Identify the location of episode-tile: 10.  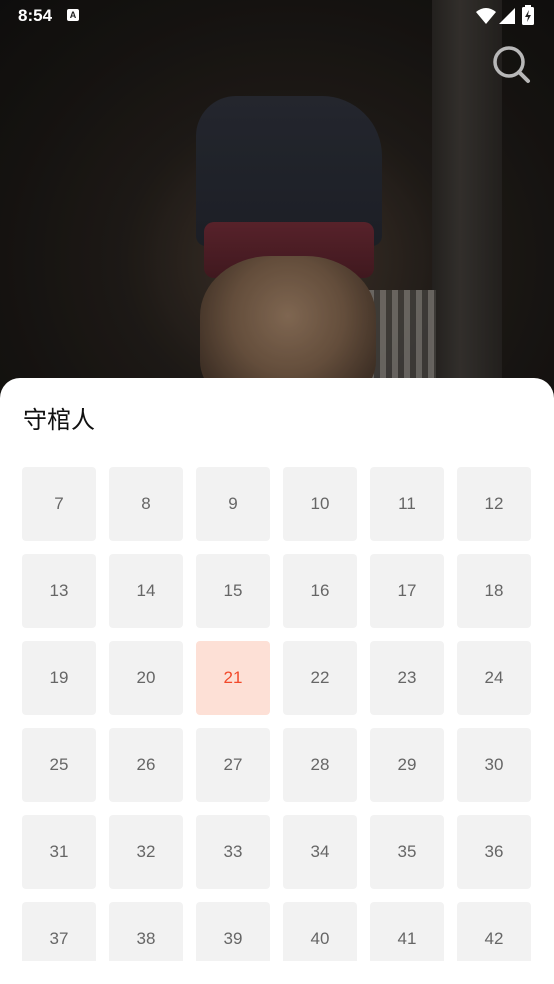
(320, 504).